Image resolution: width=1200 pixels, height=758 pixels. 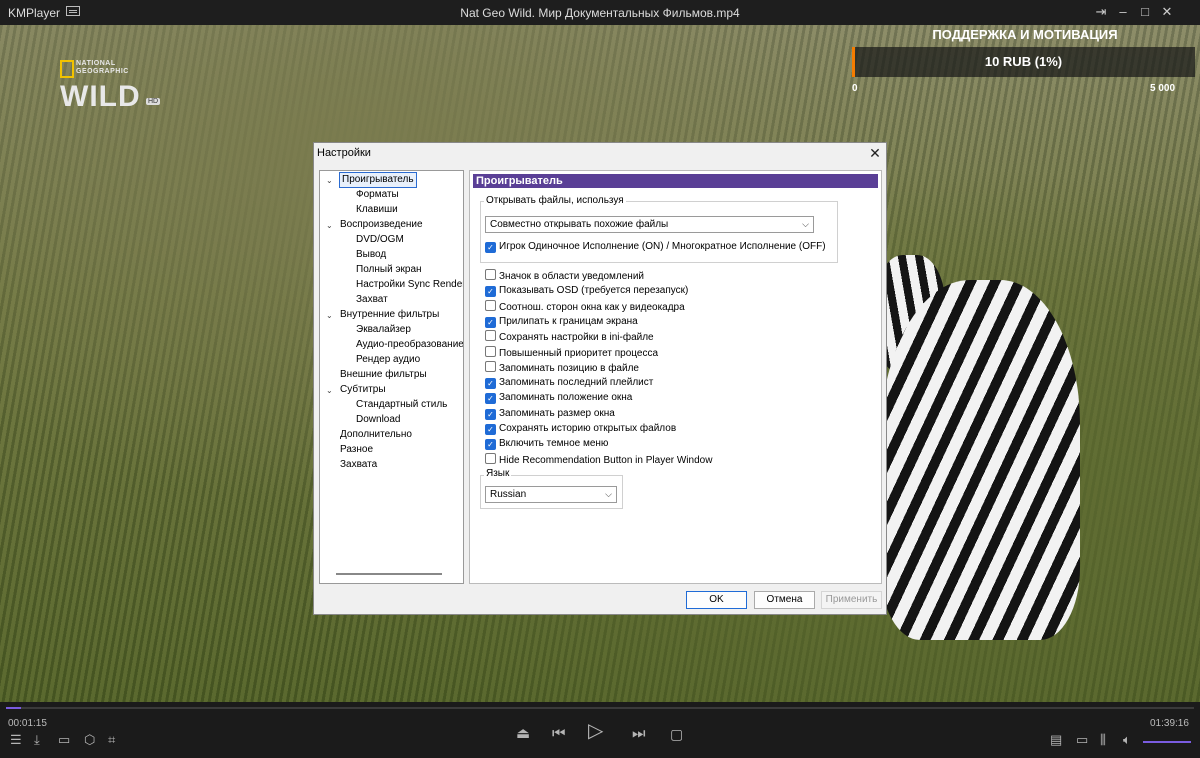 What do you see at coordinates (389, 270) in the screenshot?
I see `tree-item: Полный экран` at bounding box center [389, 270].